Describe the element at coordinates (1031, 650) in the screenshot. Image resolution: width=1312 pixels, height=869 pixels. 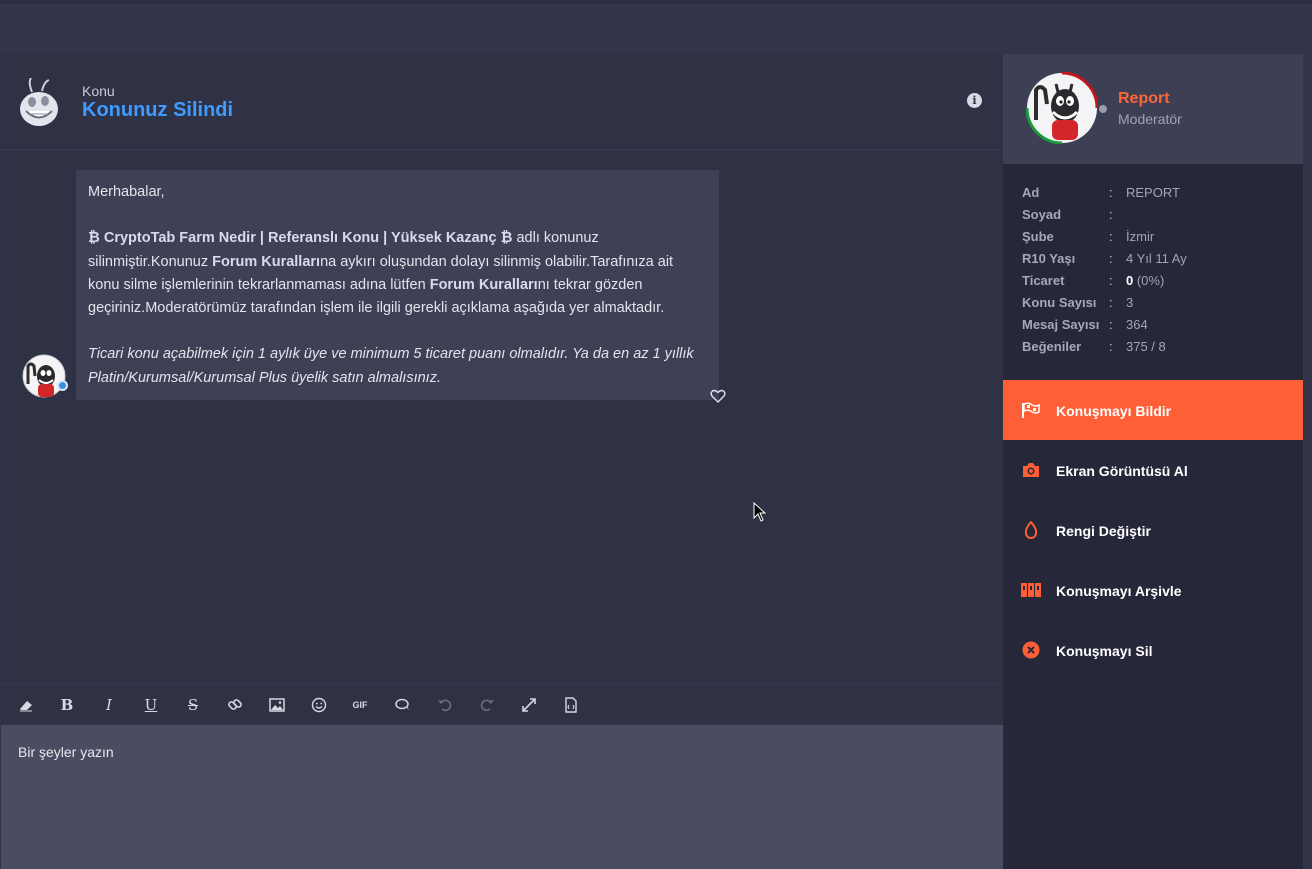
I see `delete-icon` at that location.